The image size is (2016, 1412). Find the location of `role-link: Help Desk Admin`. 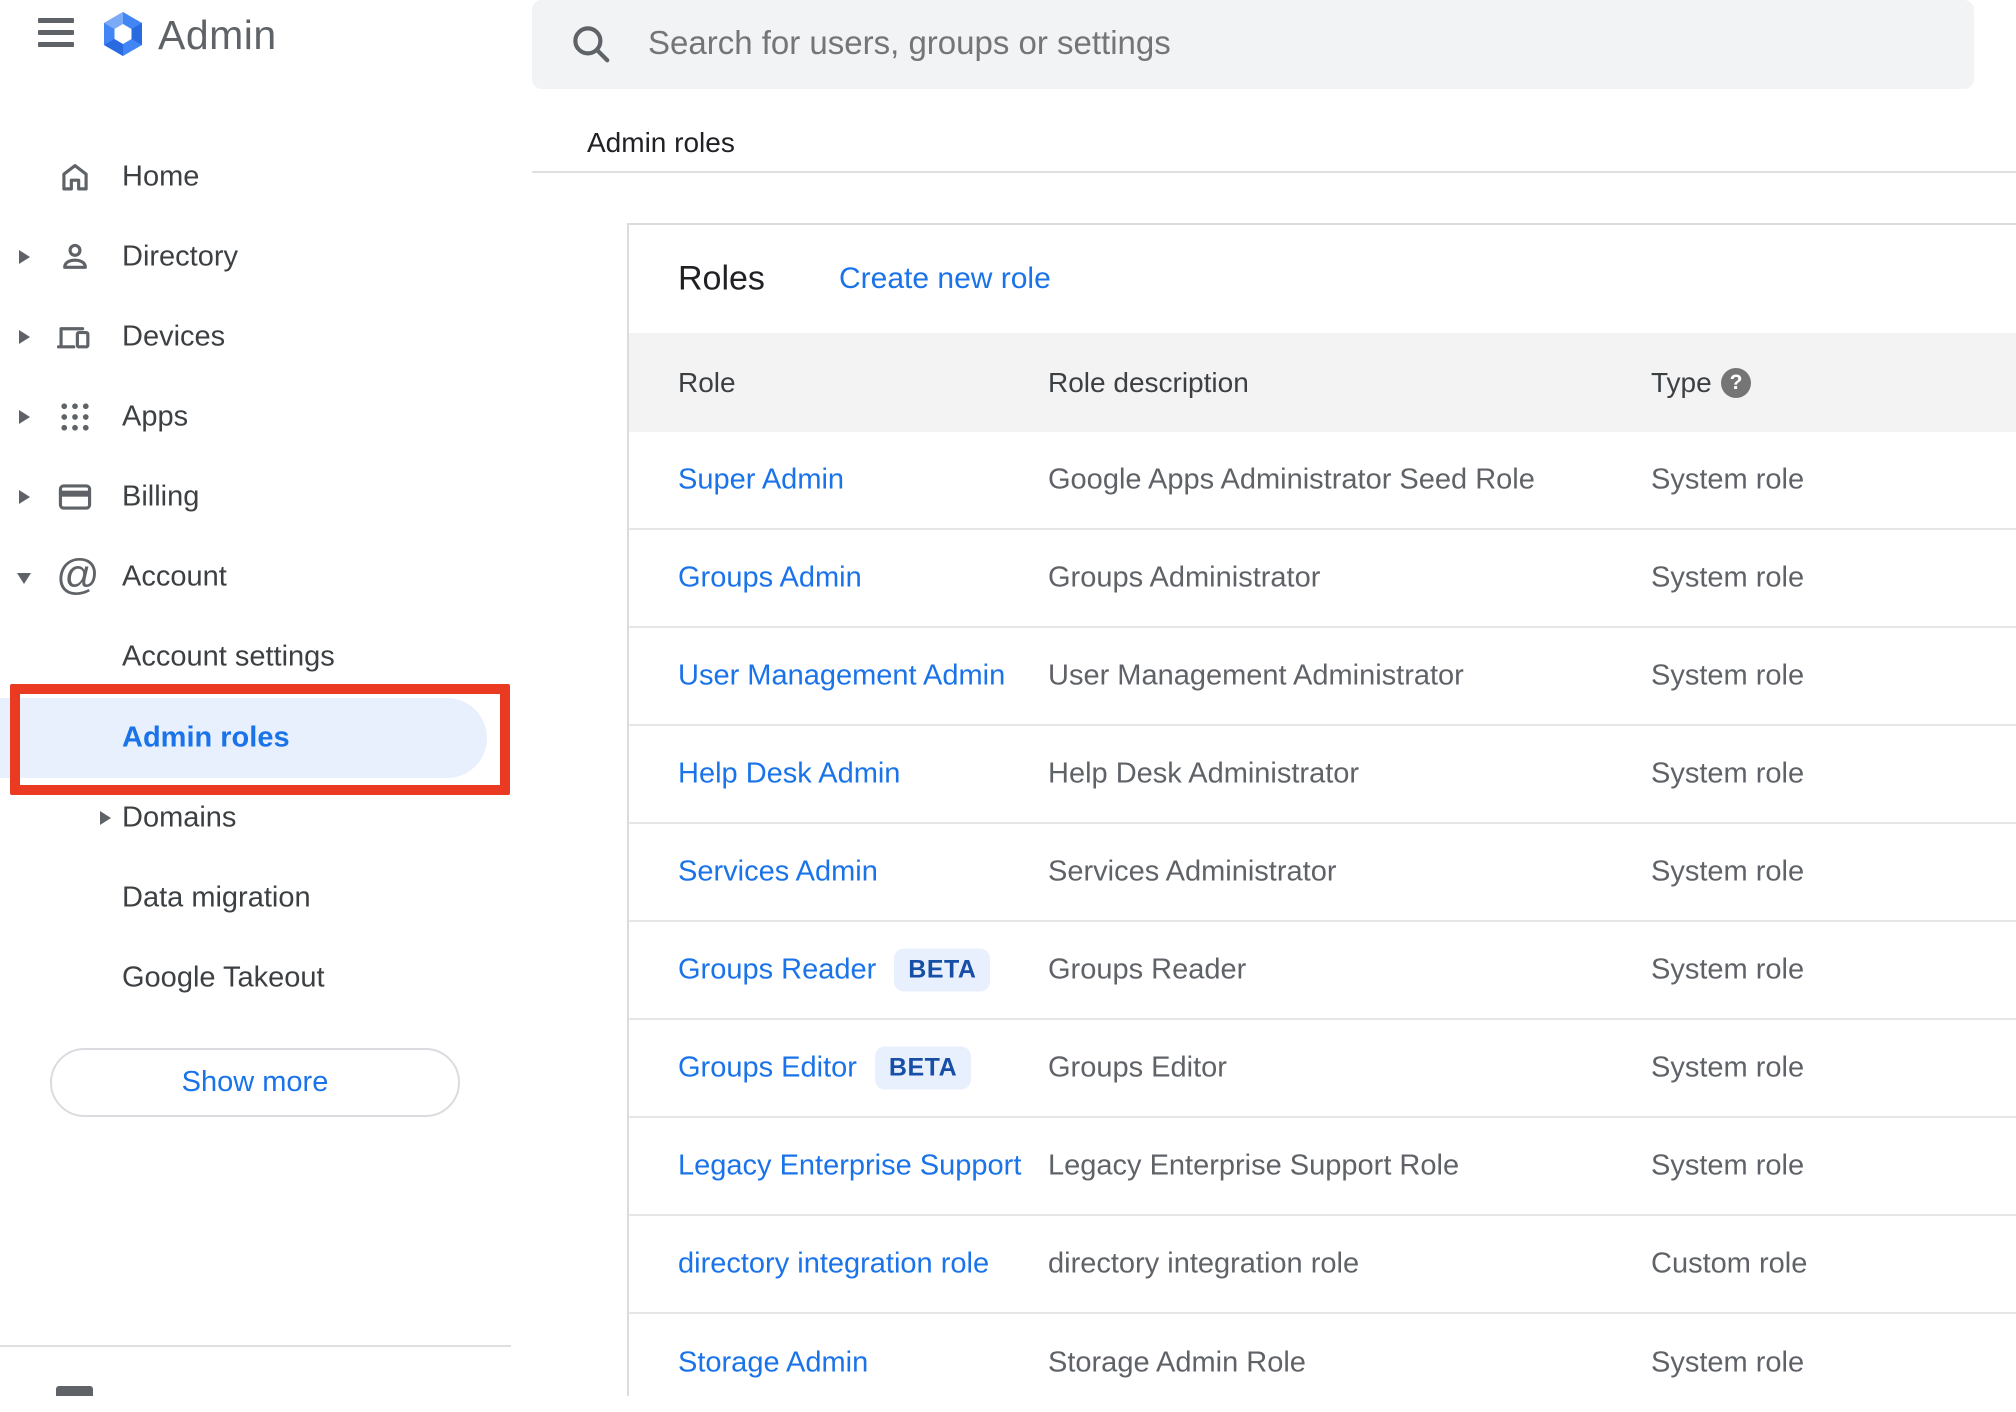

role-link: Help Desk Admin is located at coordinates (789, 774).